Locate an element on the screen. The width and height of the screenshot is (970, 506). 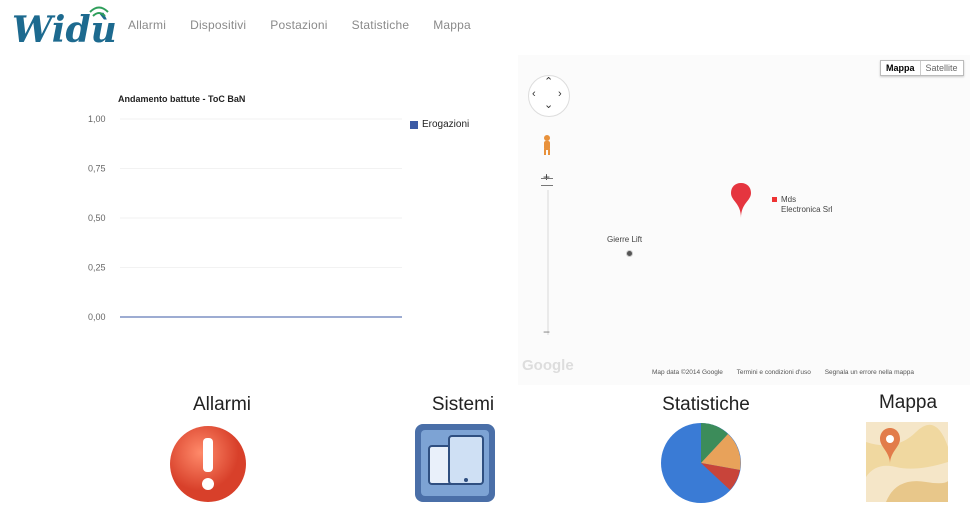
chart-title: Andamento battute - ToC BaN is located at coordinates (182, 99).